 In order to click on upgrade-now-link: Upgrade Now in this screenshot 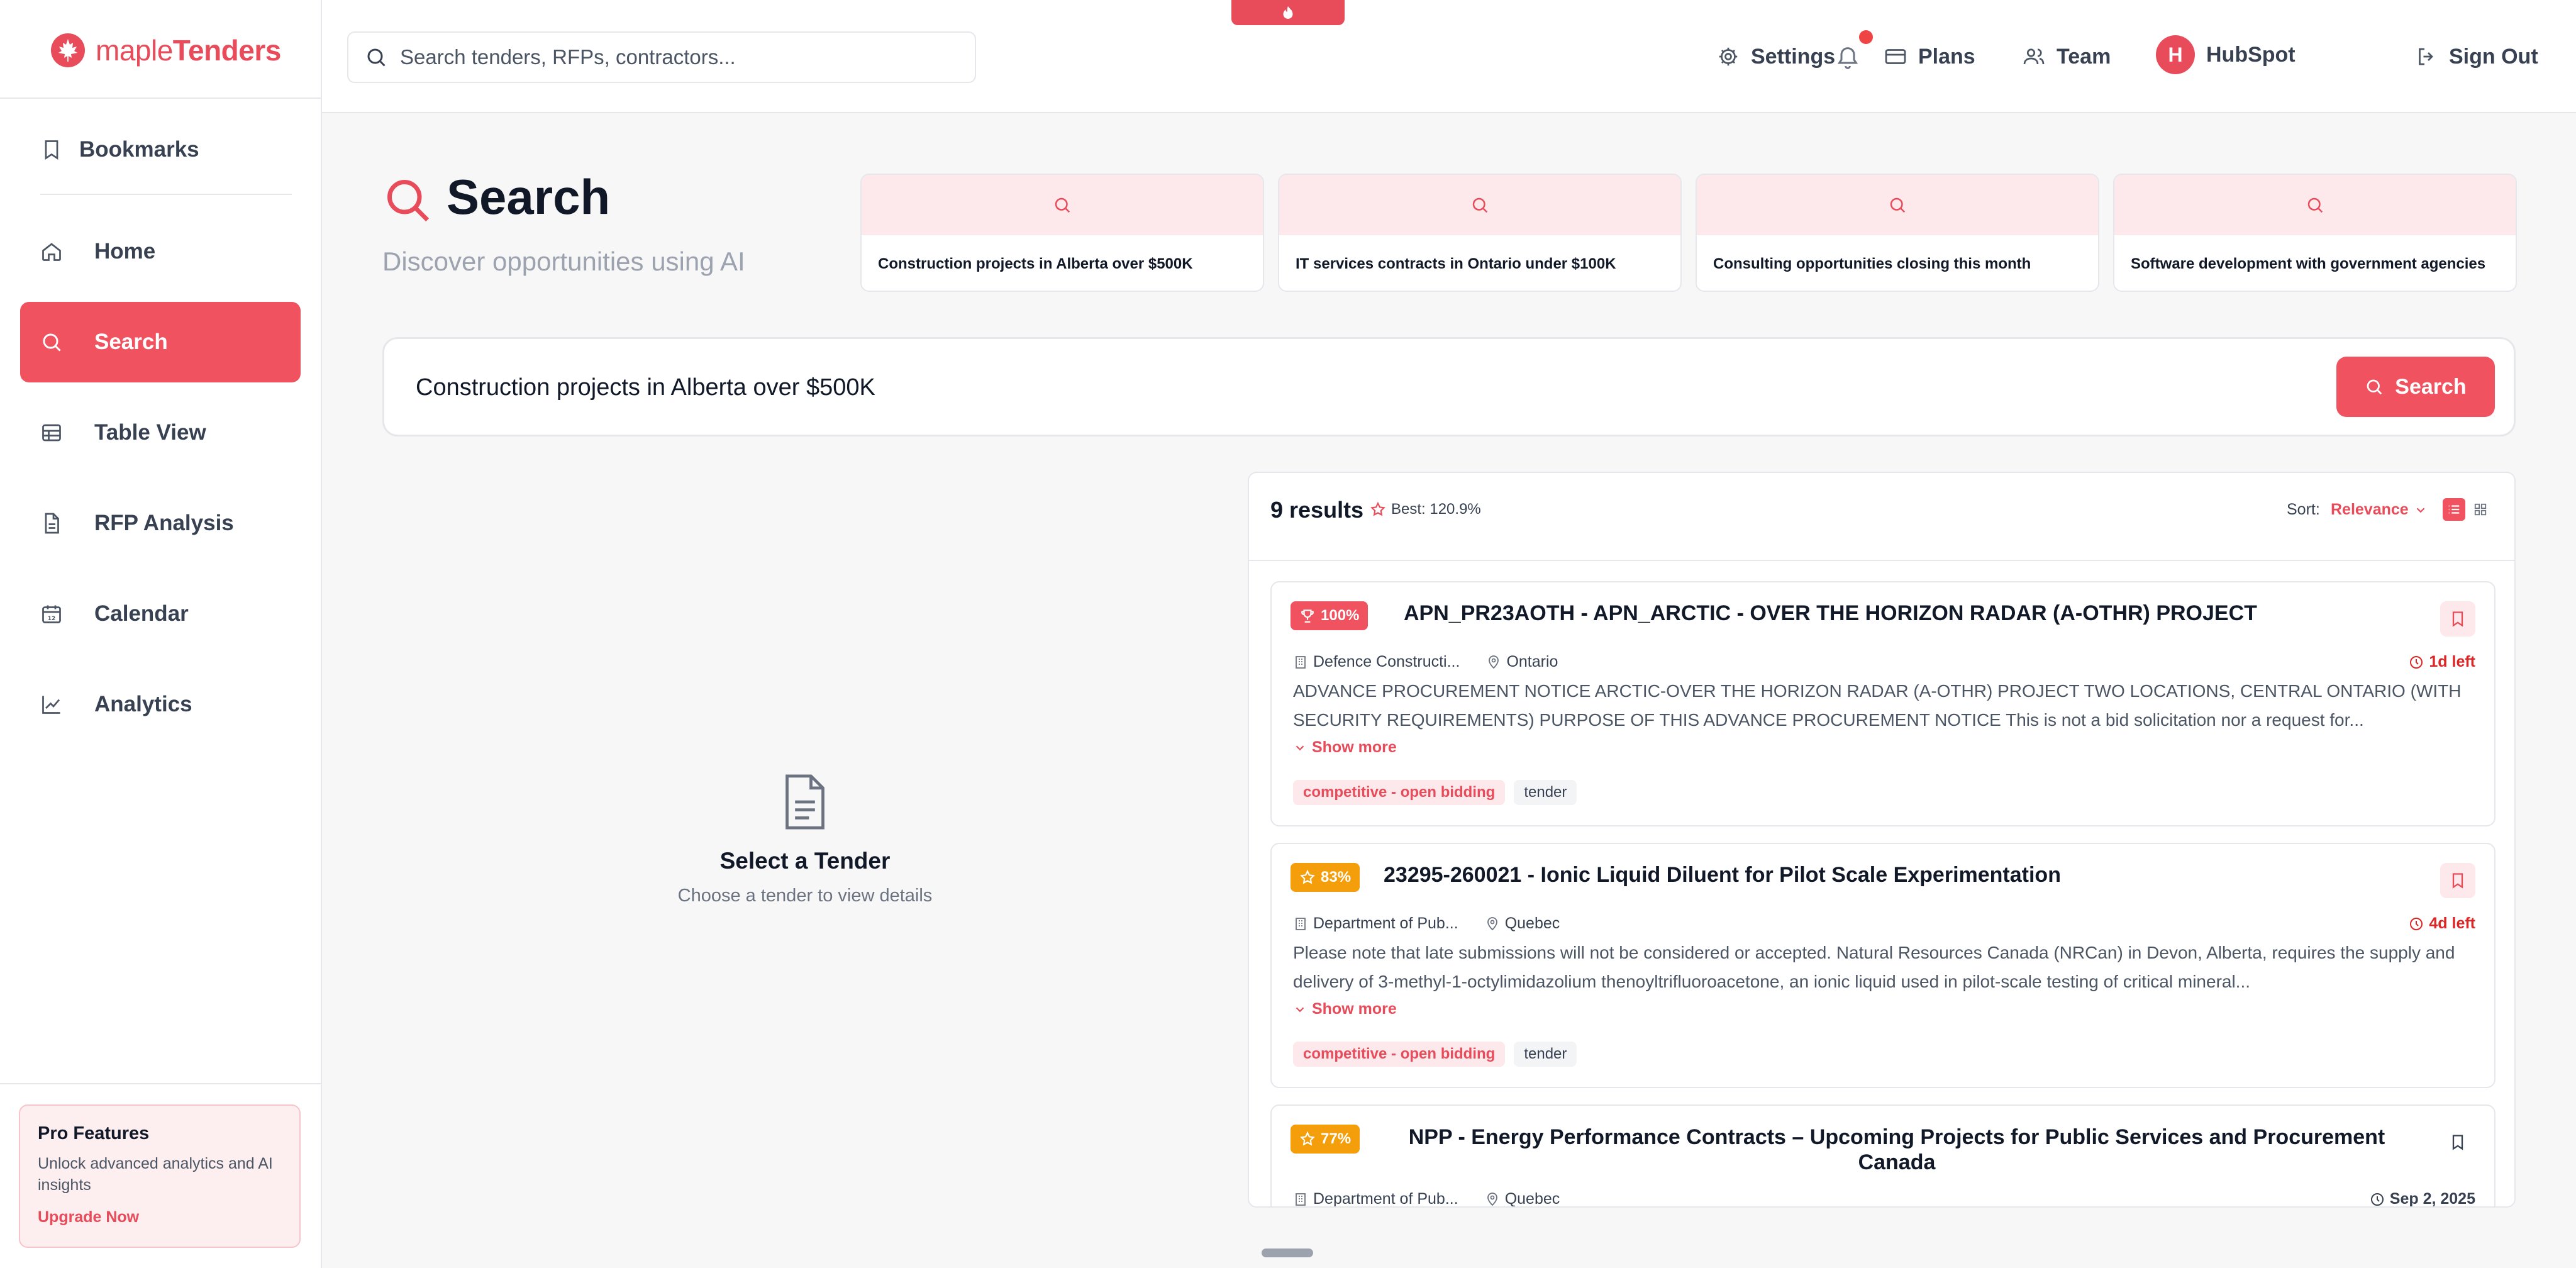, I will do `click(160, 1217)`.